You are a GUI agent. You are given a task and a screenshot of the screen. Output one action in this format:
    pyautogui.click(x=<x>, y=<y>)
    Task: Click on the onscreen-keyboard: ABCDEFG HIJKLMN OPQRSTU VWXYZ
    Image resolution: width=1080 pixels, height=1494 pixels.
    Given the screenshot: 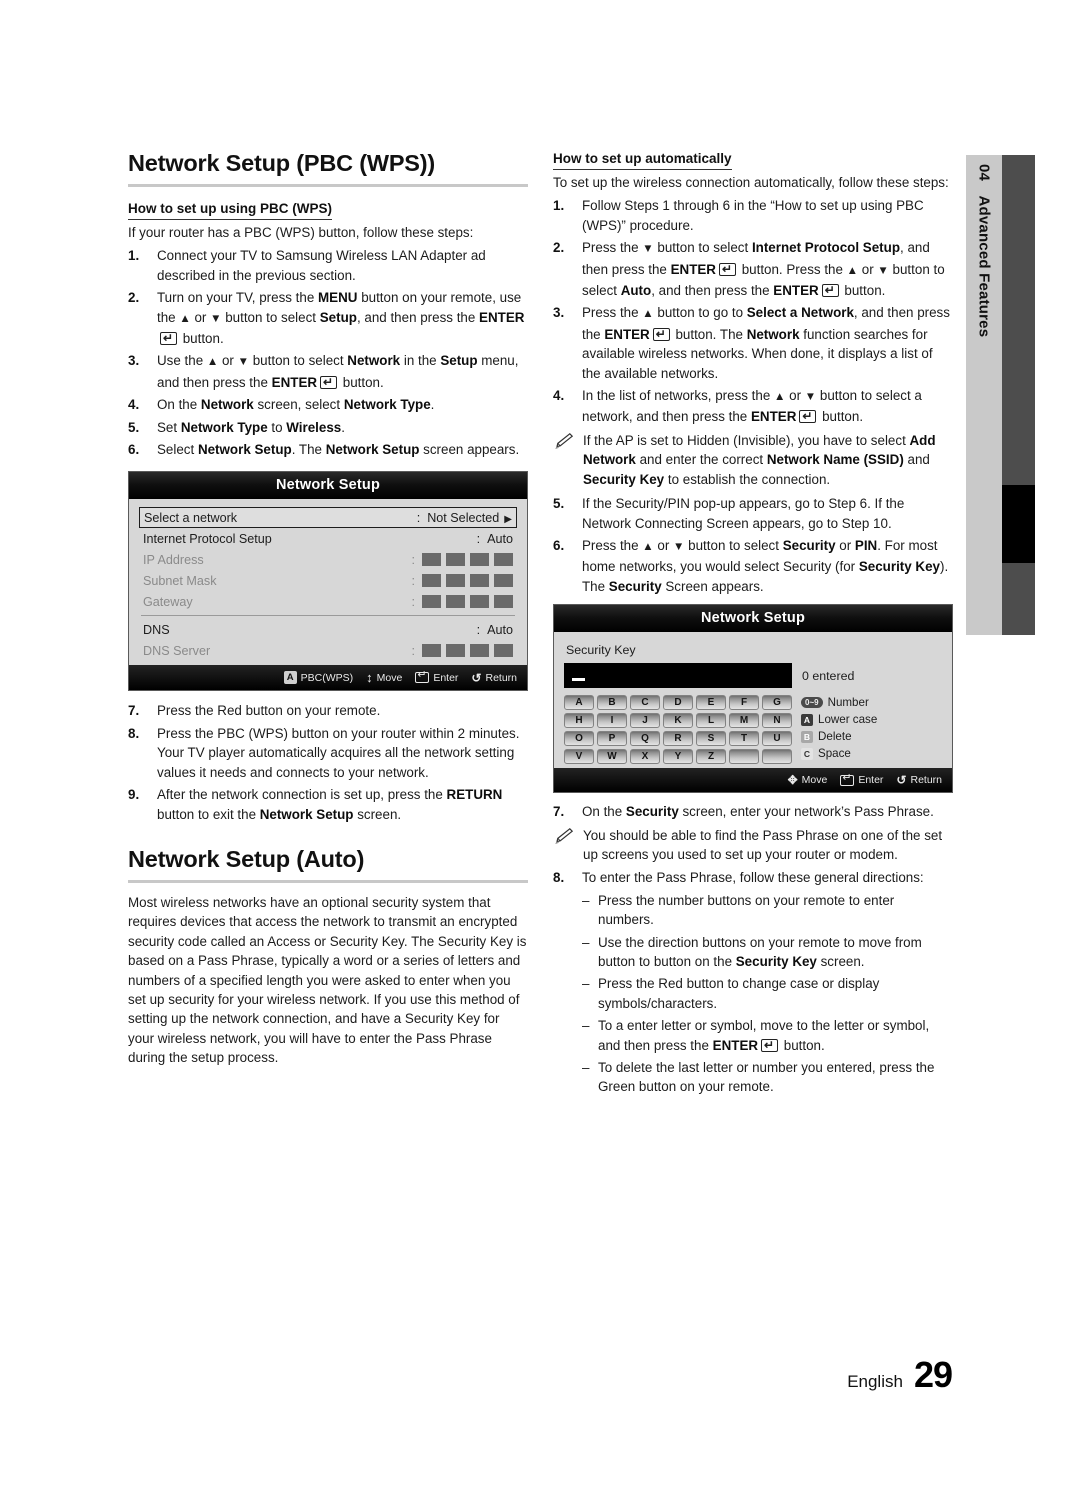 What is the action you would take?
    pyautogui.click(x=678, y=730)
    